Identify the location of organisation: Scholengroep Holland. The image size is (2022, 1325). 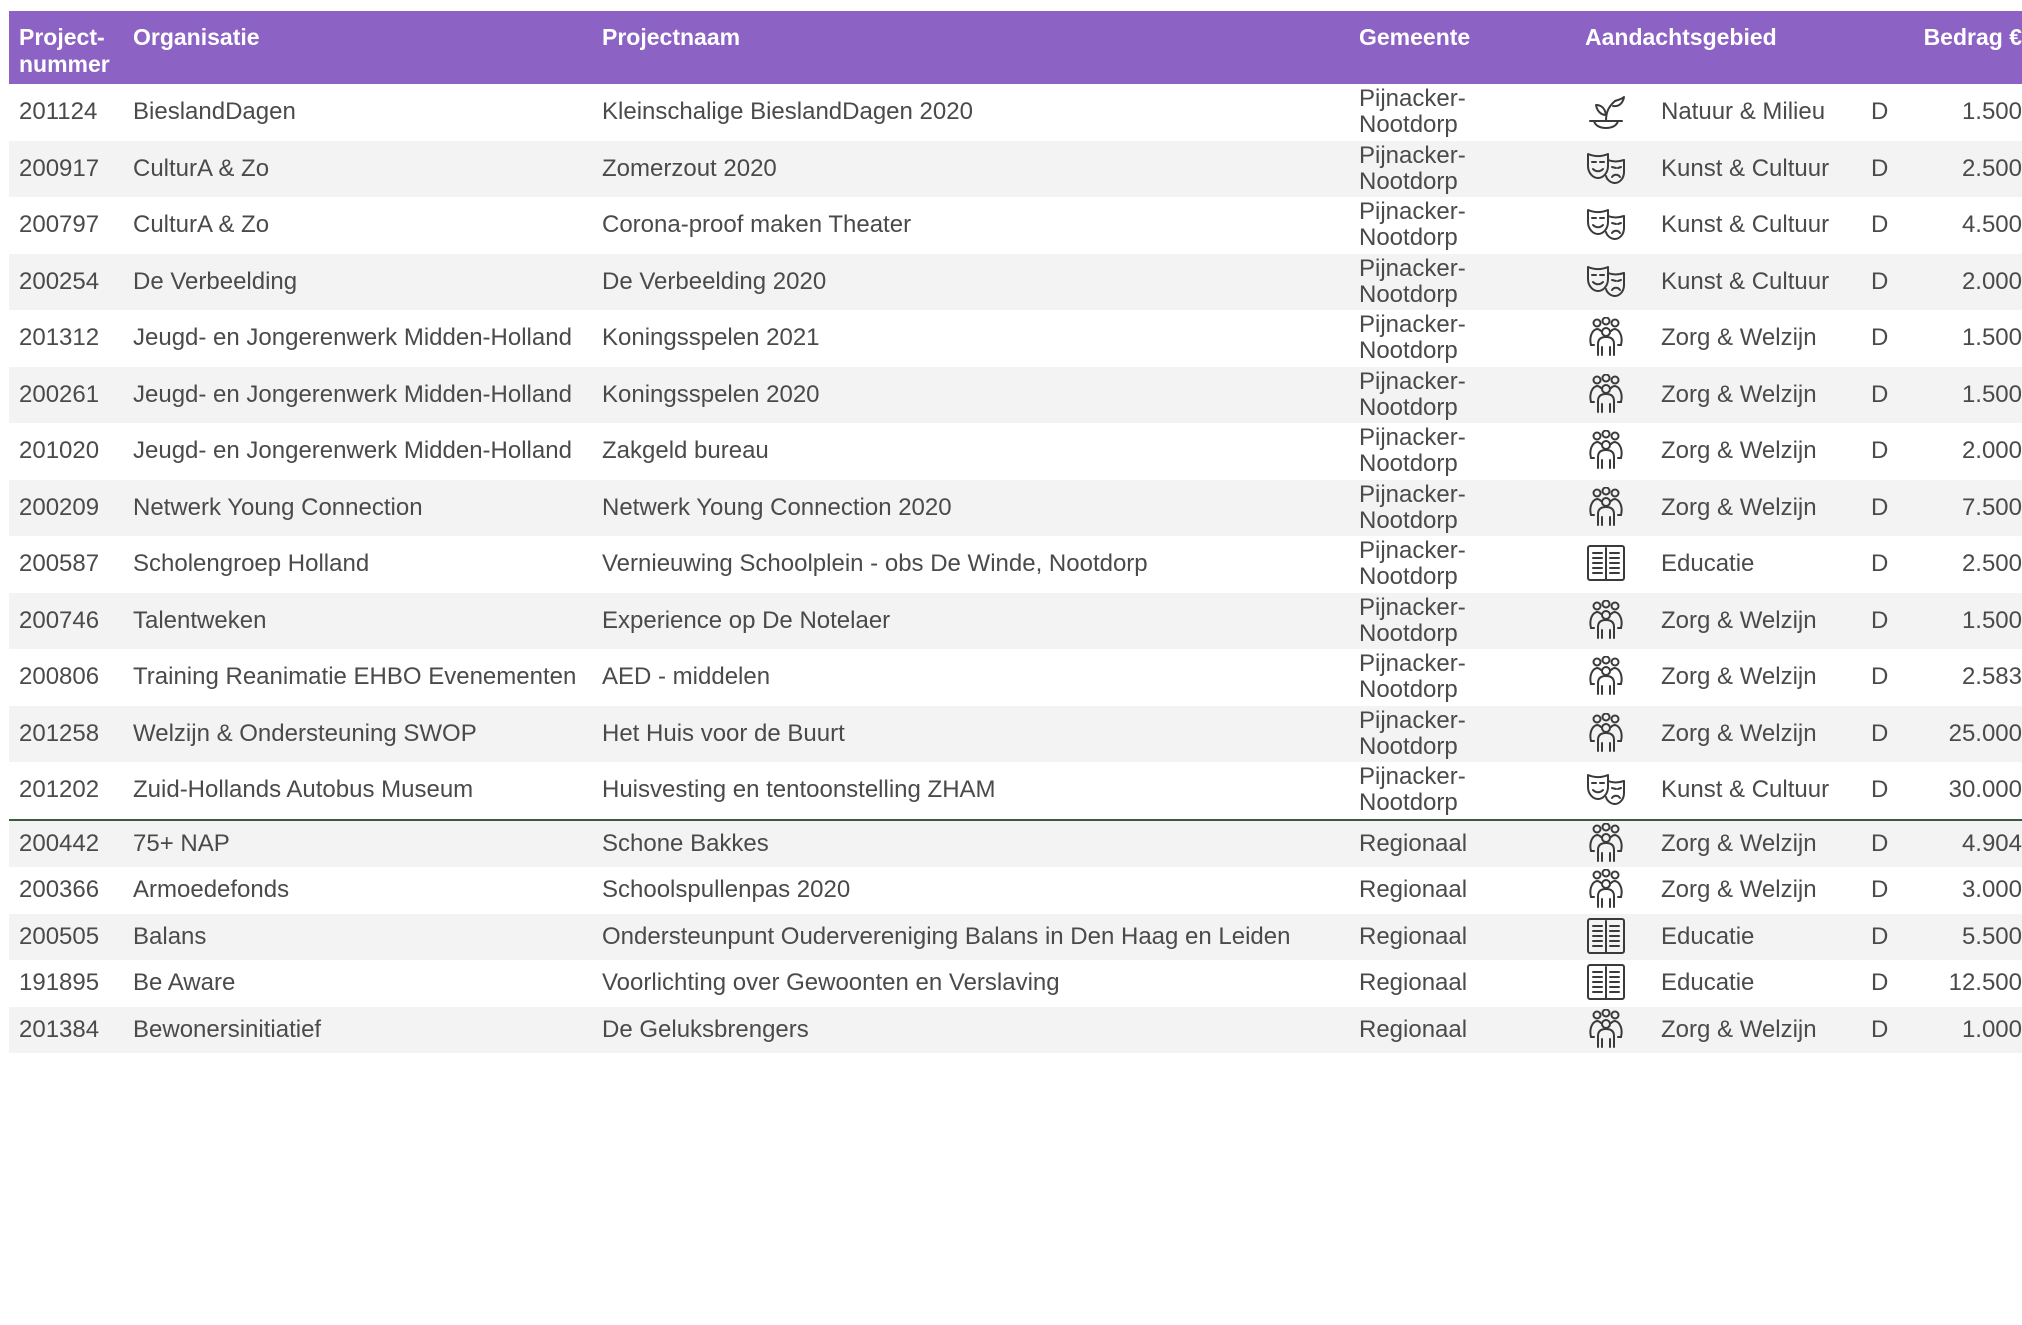
(251, 564).